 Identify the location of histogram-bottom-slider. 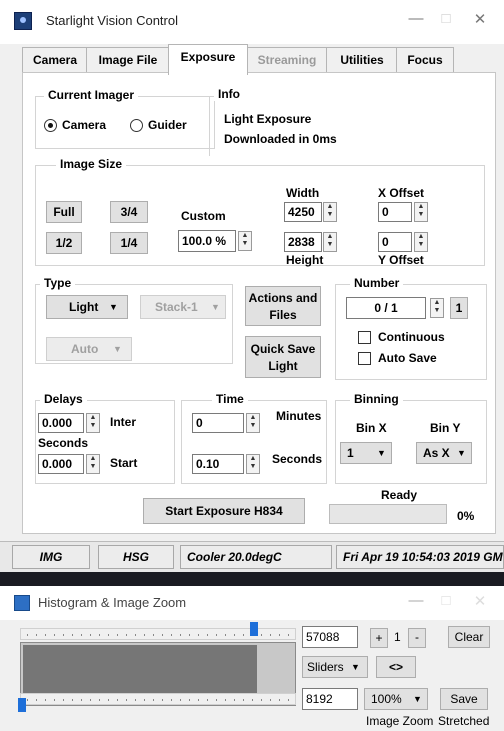
(158, 699).